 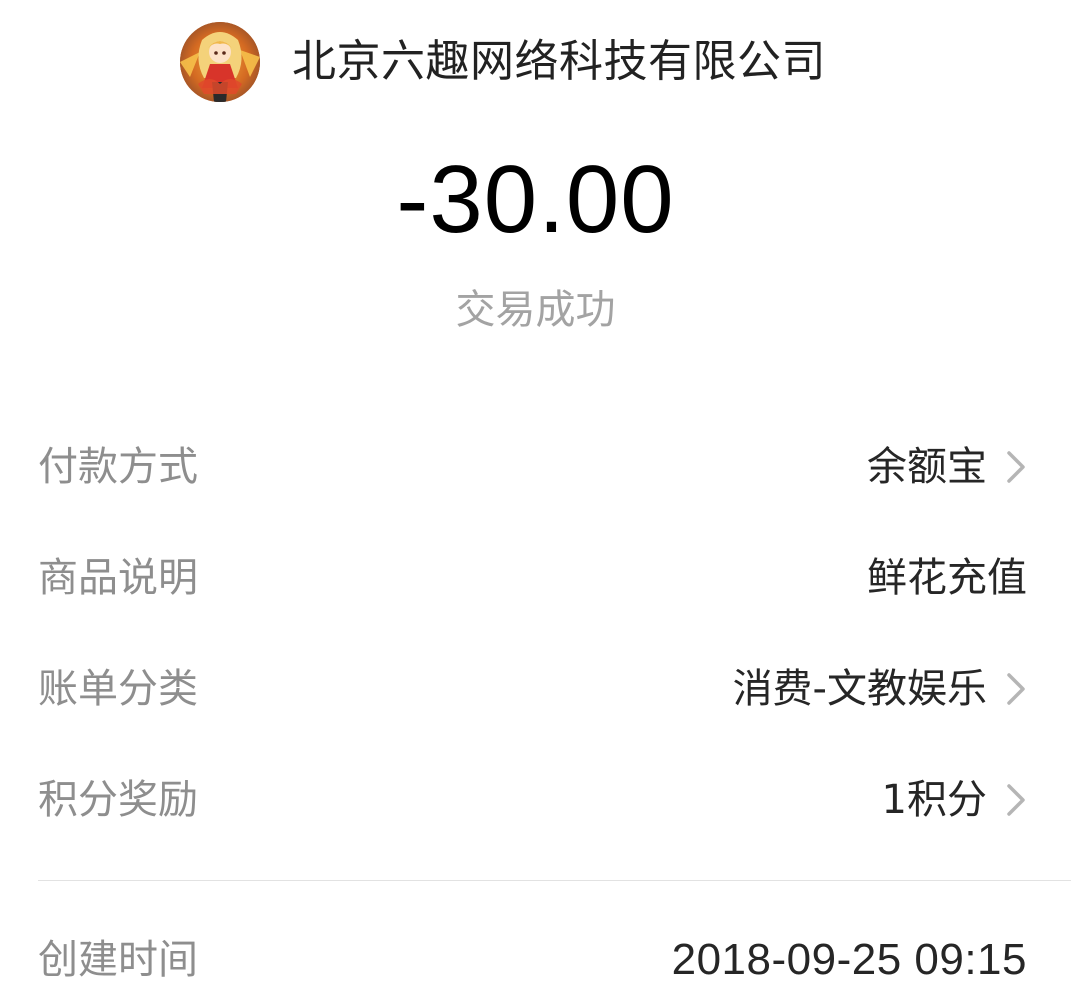 I want to click on created-time-row: 创建时间 2018-09-25 09:15, so click(x=535, y=960).